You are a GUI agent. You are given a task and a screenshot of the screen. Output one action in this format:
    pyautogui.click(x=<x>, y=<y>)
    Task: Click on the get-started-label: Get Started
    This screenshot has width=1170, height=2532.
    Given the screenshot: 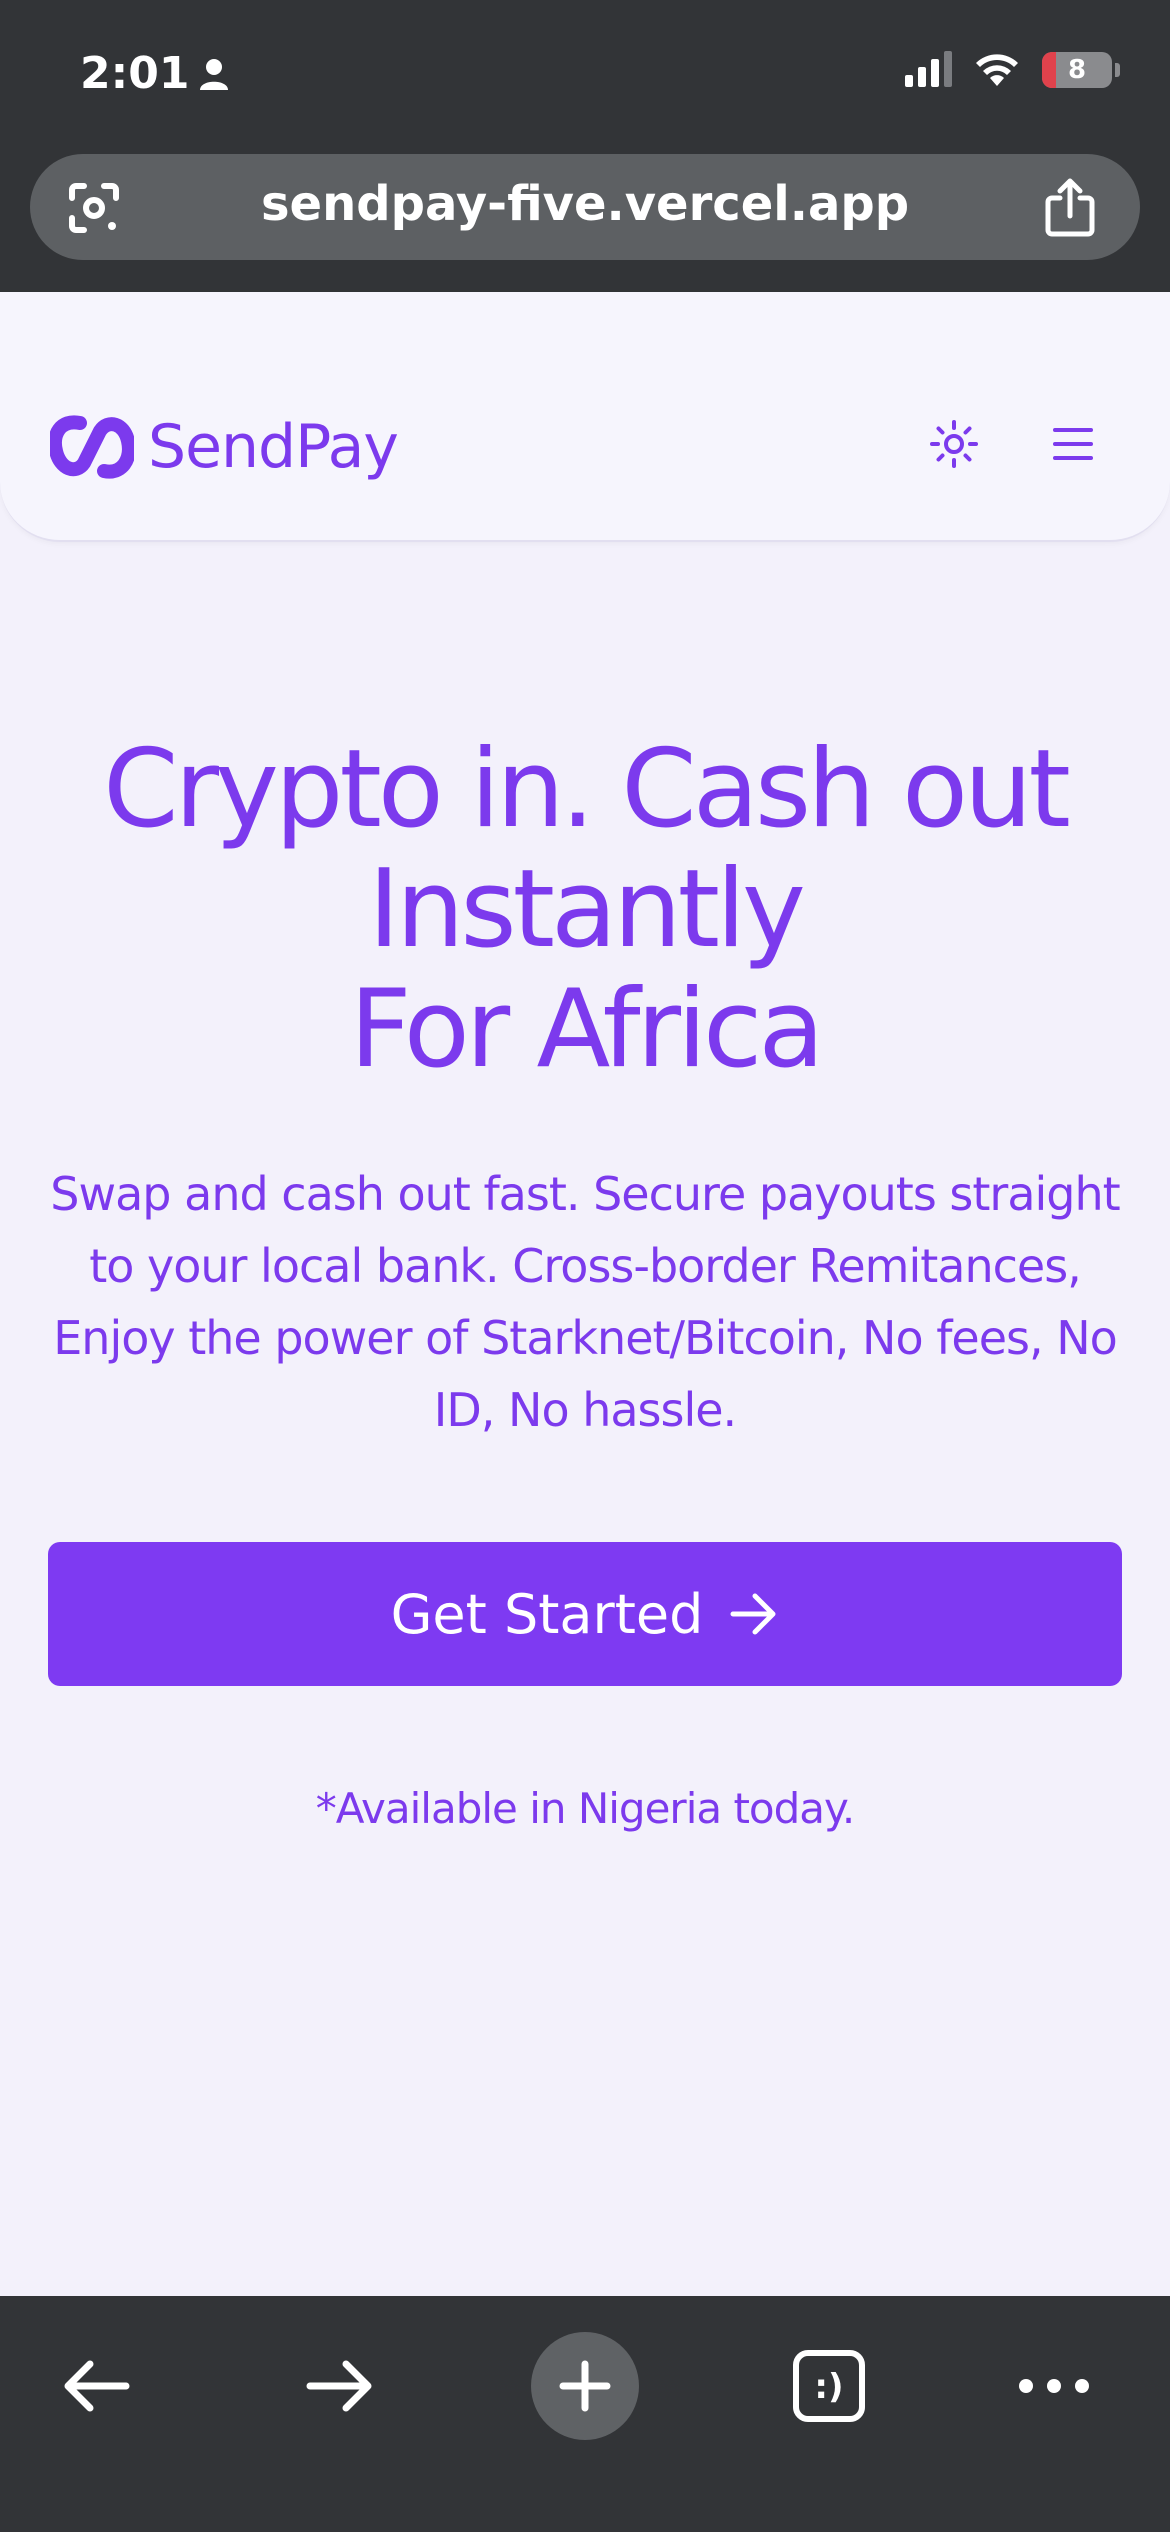 What is the action you would take?
    pyautogui.click(x=547, y=1614)
    